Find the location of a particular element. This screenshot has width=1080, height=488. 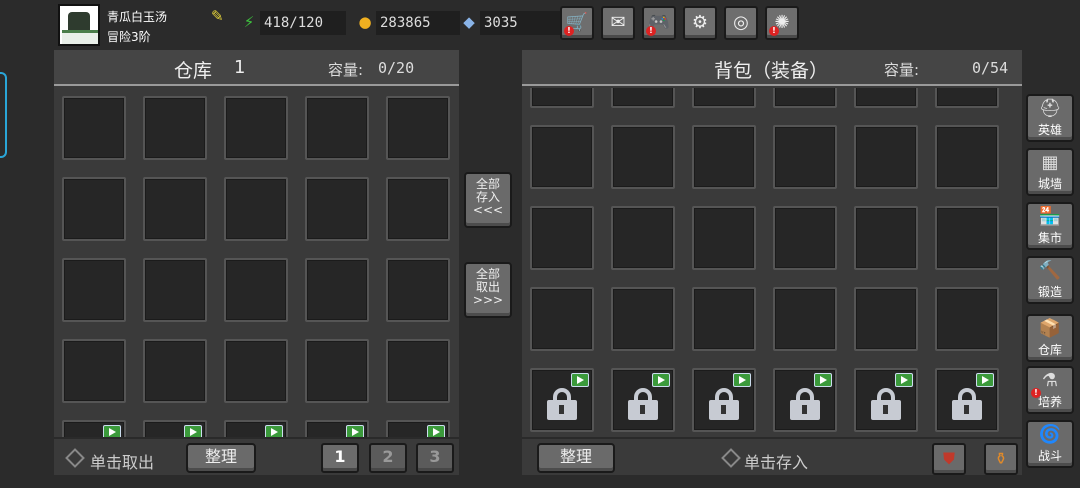

side-nav-item-0: ⛑ 英雄 is located at coordinates (1050, 118).